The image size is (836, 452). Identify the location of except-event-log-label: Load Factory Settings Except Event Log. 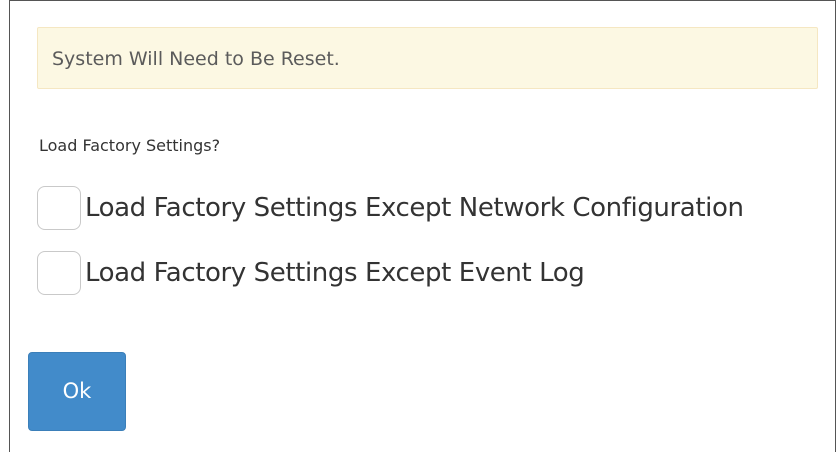
(335, 273).